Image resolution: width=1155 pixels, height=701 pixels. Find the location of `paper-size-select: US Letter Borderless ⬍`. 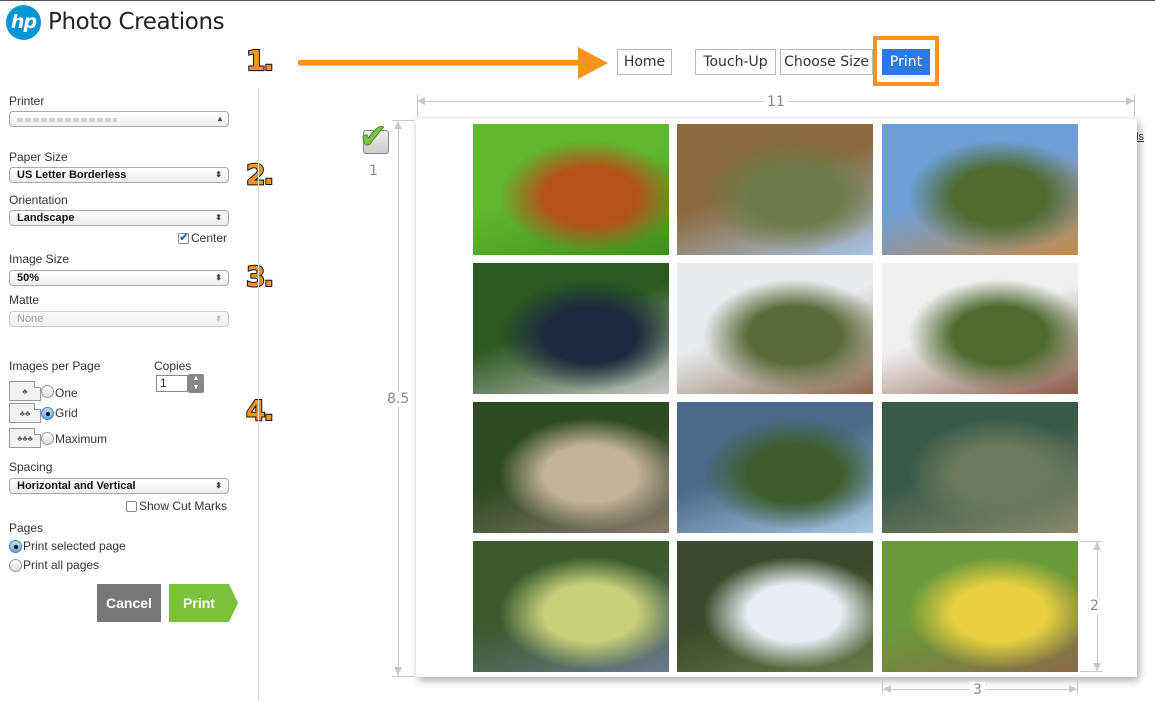

paper-size-select: US Letter Borderless ⬍ is located at coordinates (119, 175).